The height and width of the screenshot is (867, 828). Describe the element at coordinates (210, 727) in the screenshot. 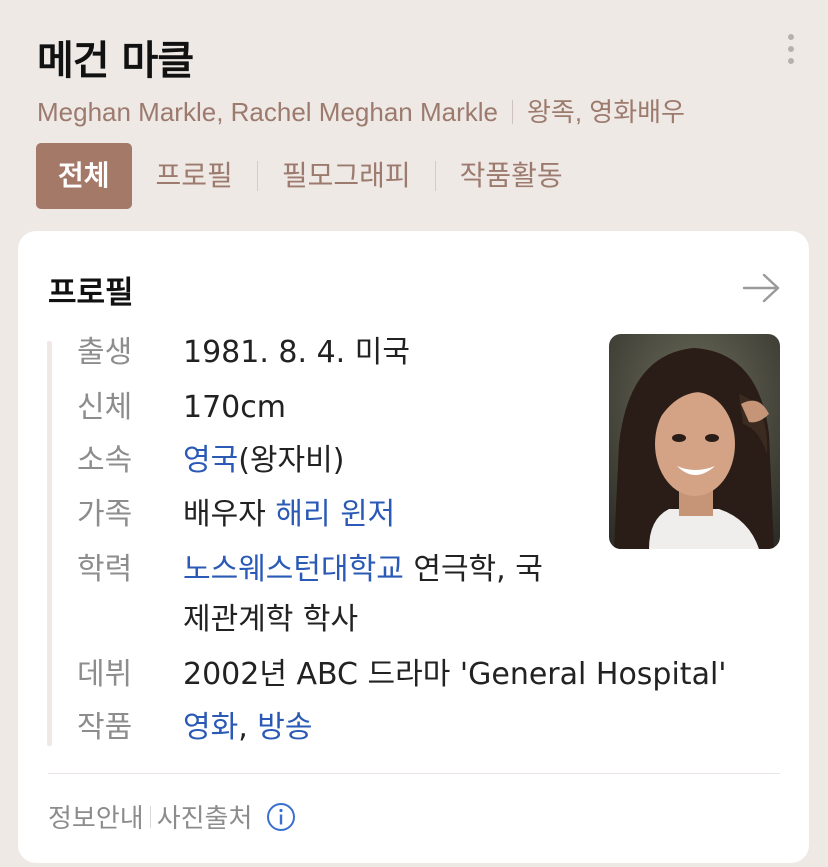

I see `link-movies: 영화` at that location.